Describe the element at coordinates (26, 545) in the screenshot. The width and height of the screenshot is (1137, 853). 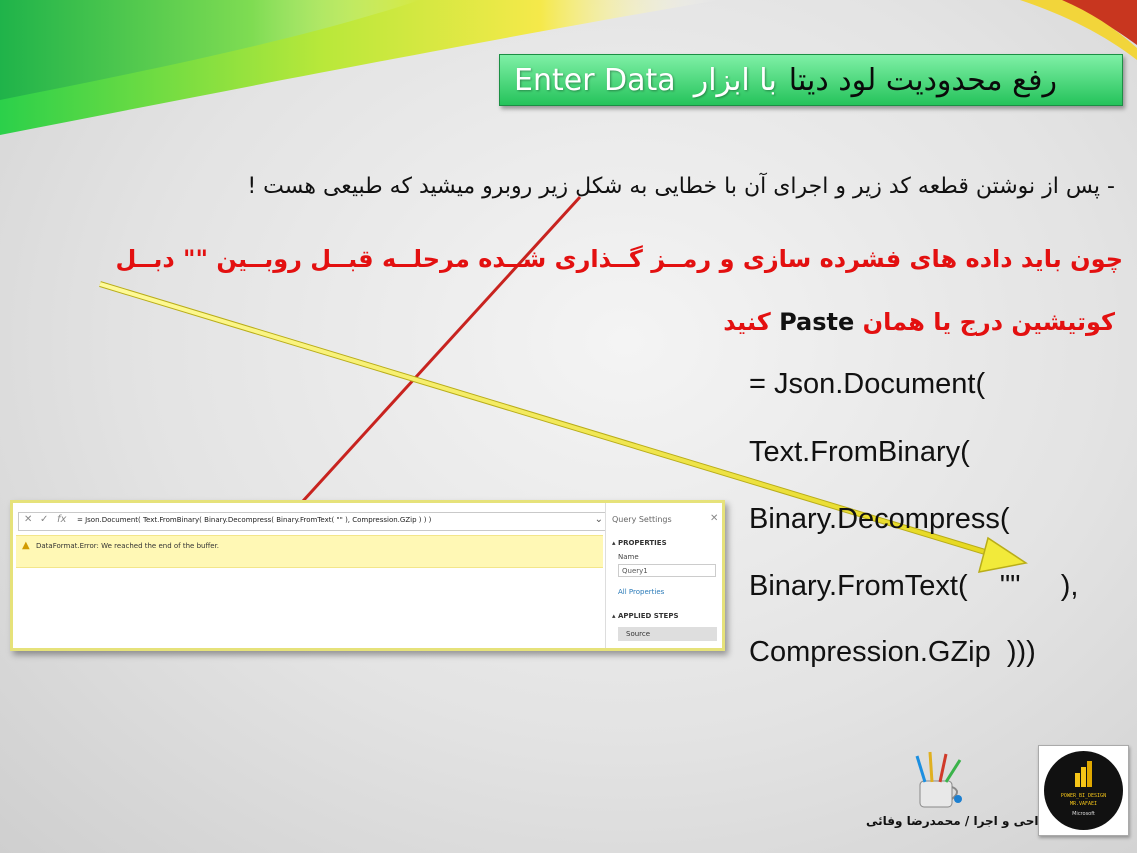
I see `warning-icon: ▲` at that location.